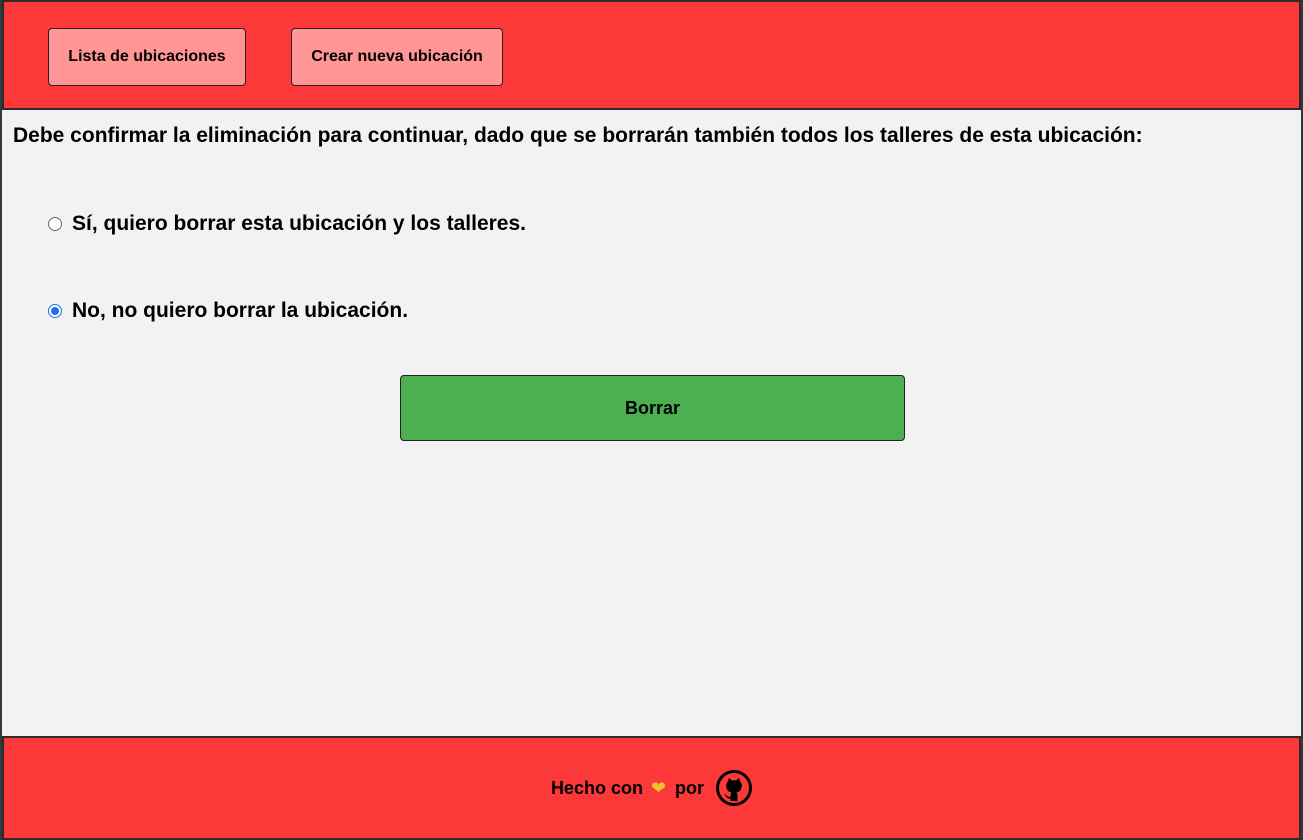  Describe the element at coordinates (240, 310) in the screenshot. I see `cancel-delete-label: No, no quiero borrar la ubicación.` at that location.